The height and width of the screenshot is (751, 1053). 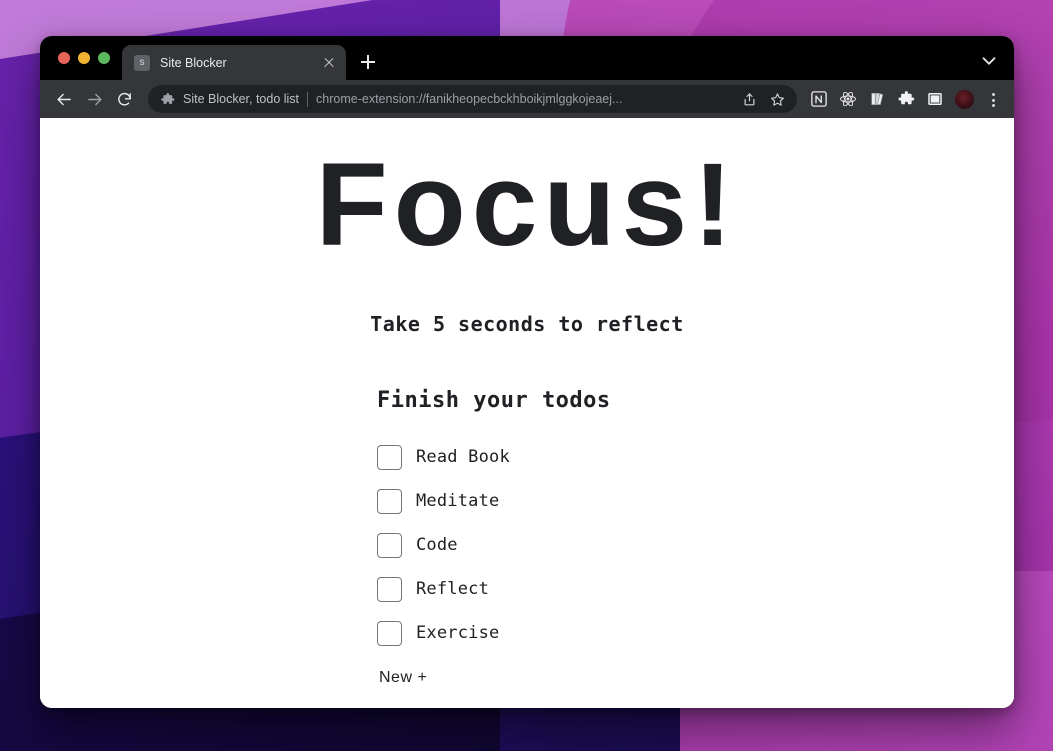 What do you see at coordinates (527, 589) in the screenshot?
I see `todo-item: Reflect` at bounding box center [527, 589].